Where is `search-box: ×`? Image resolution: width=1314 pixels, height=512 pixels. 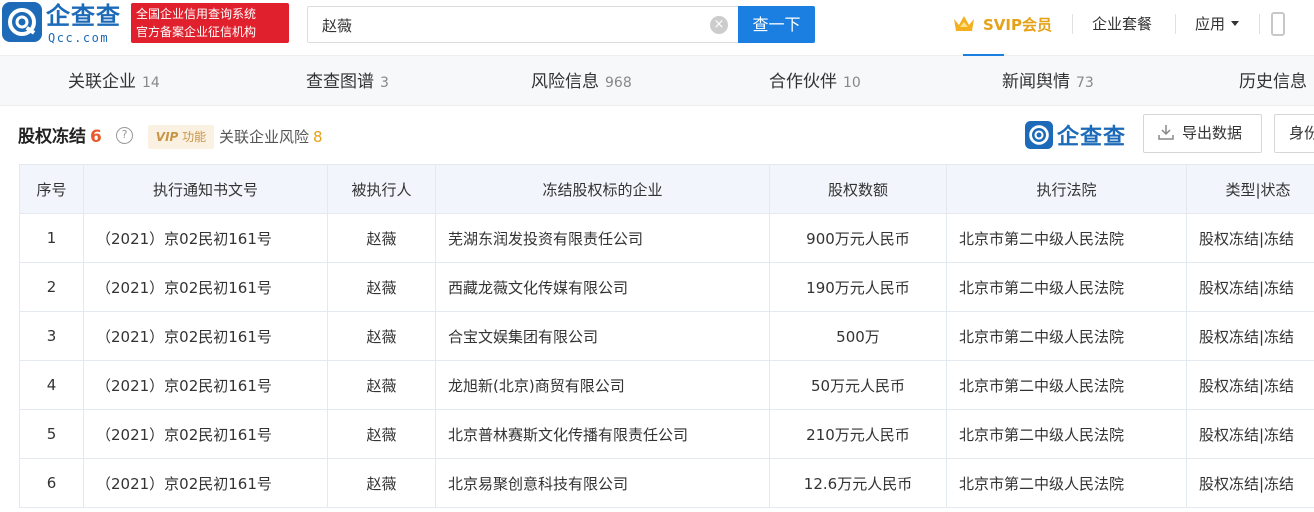 search-box: × is located at coordinates (523, 24).